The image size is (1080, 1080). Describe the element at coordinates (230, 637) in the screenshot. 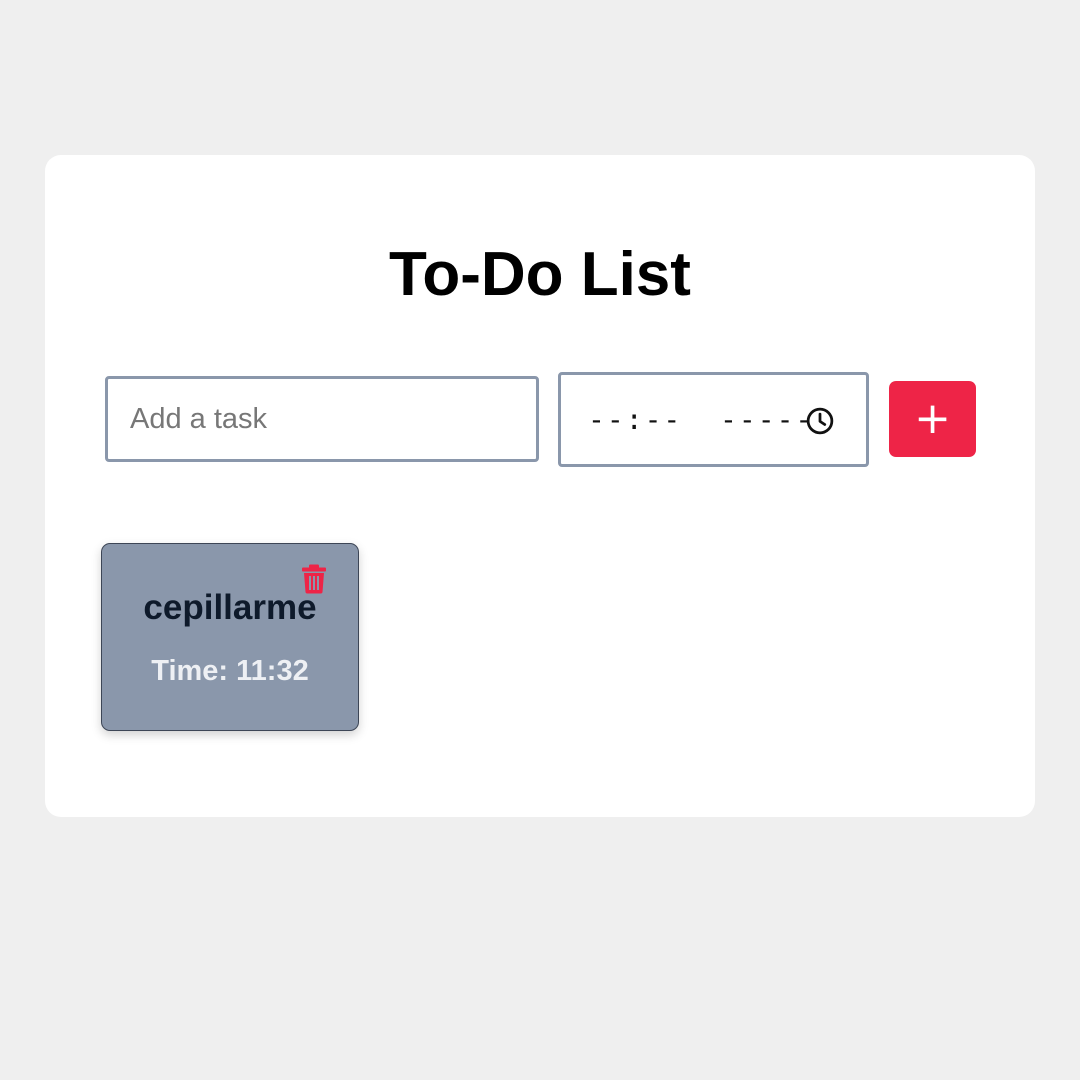

I see `task-card: cepillarme Time: 11:32` at that location.